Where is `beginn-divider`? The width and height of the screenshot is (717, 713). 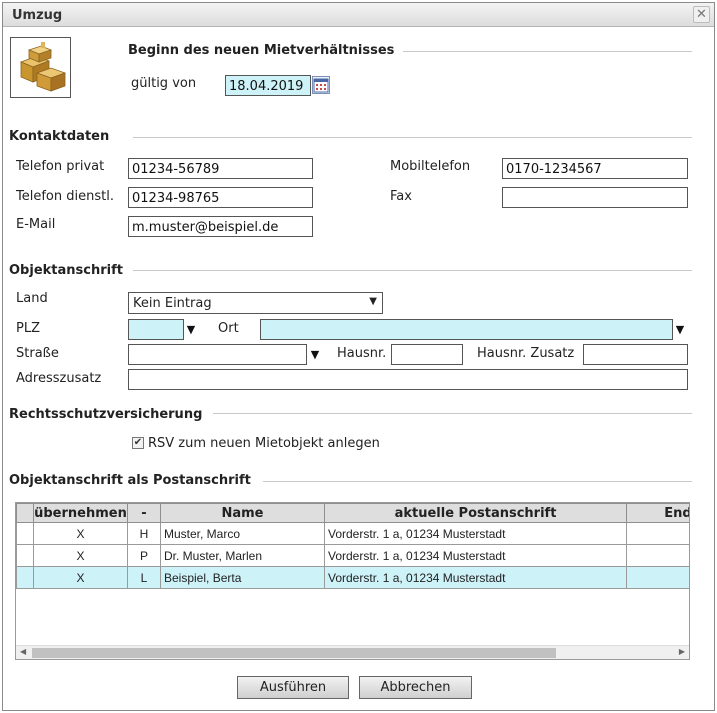
beginn-divider is located at coordinates (547, 51).